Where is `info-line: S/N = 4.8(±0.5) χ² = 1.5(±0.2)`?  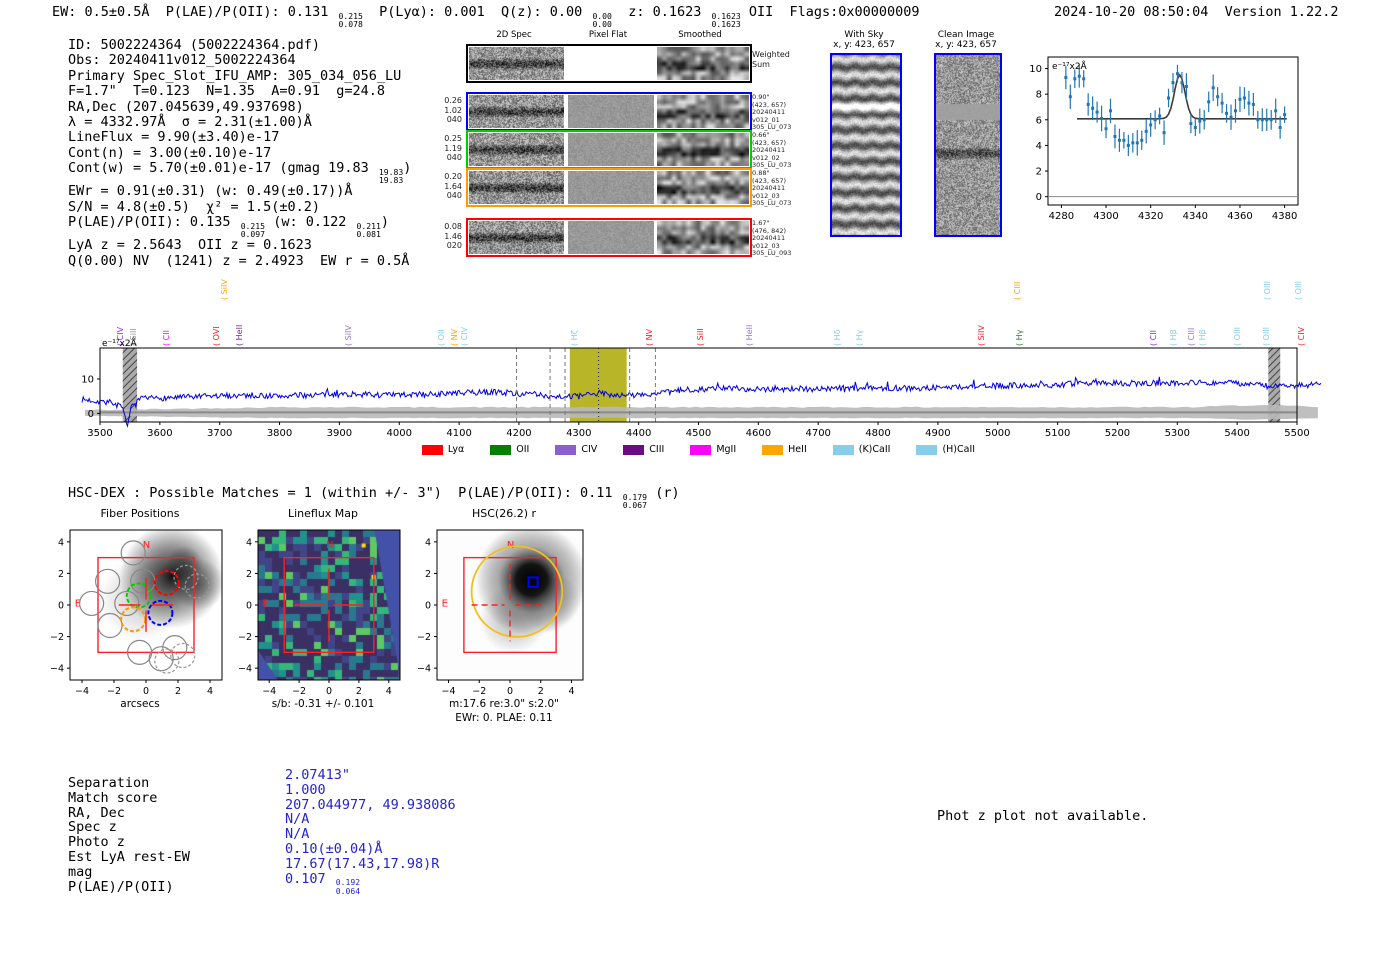
info-line: S/N = 4.8(±0.5) χ² = 1.5(±0.2) is located at coordinates (194, 206).